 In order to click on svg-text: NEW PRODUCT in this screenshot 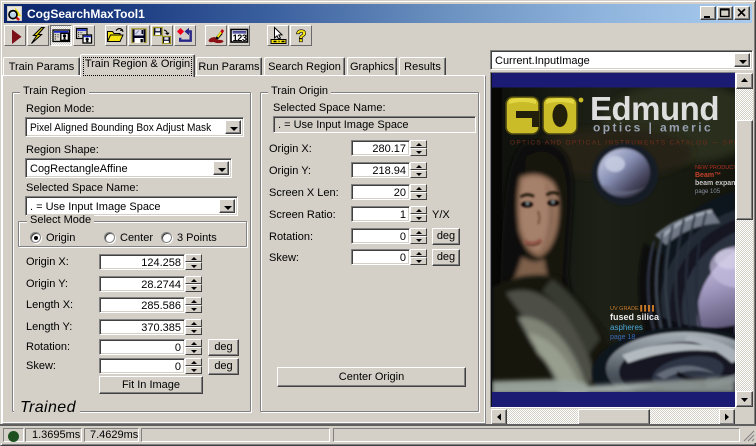, I will do `click(715, 168)`.